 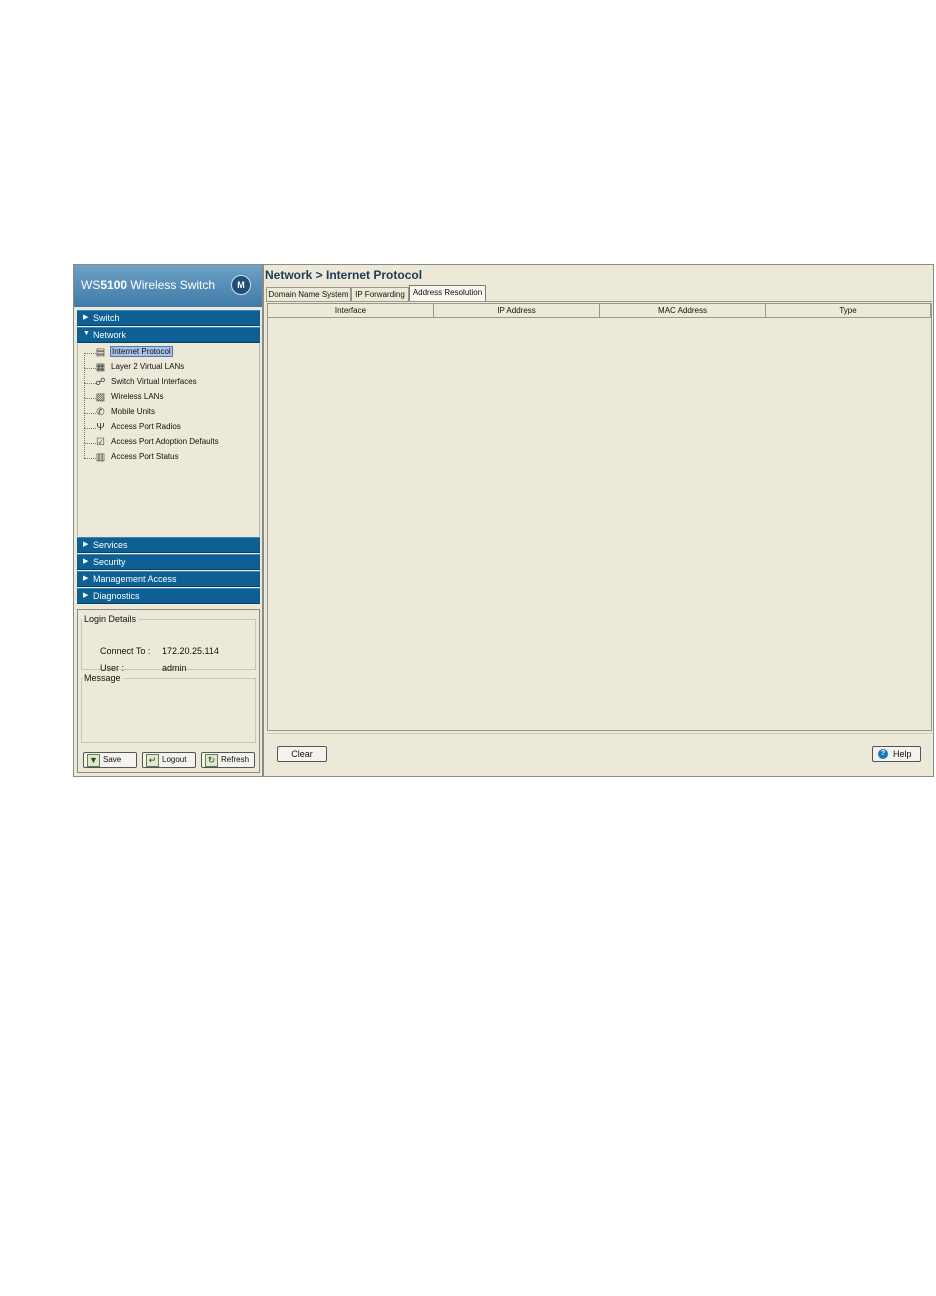 What do you see at coordinates (100, 352) in the screenshot?
I see `ip-icon: ▤` at bounding box center [100, 352].